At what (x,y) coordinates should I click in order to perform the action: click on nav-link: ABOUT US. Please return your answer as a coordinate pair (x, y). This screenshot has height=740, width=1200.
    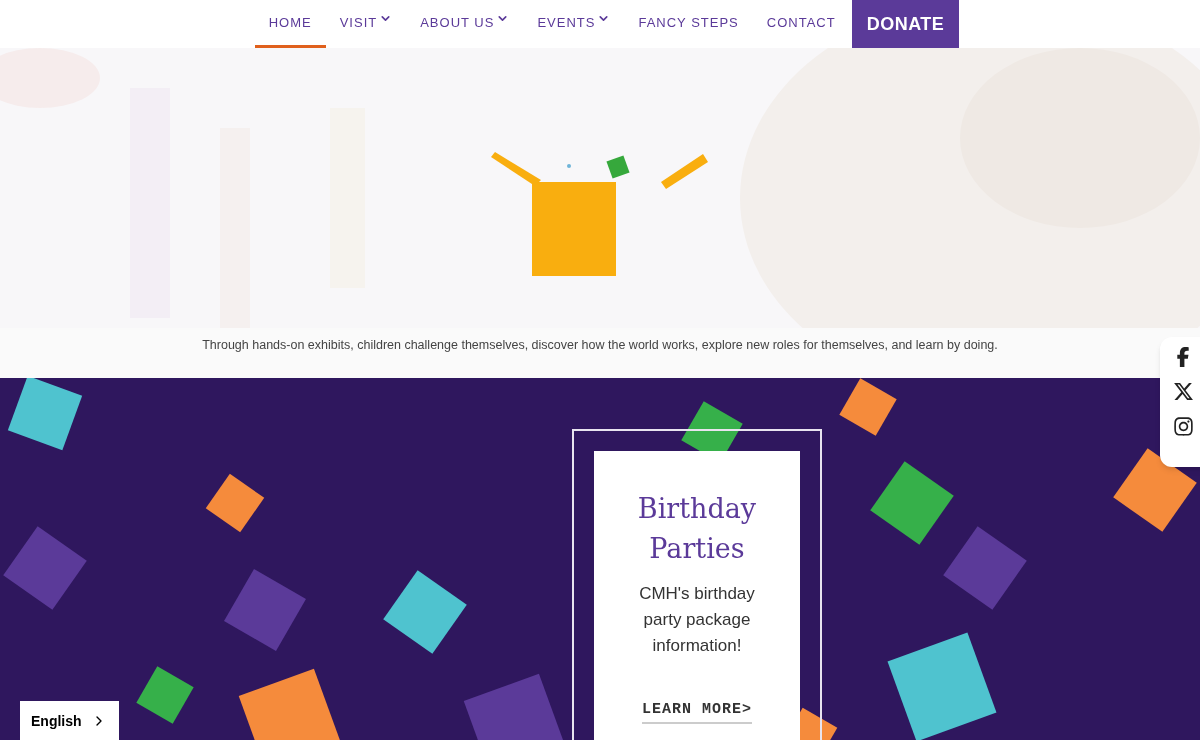
    Looking at the image, I should click on (465, 24).